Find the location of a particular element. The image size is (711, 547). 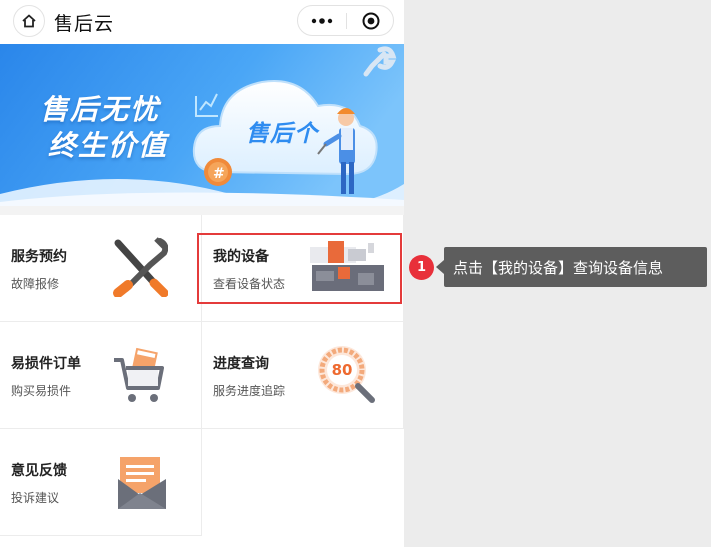

grid-item-subtitle: 故障报修 is located at coordinates (35, 284).